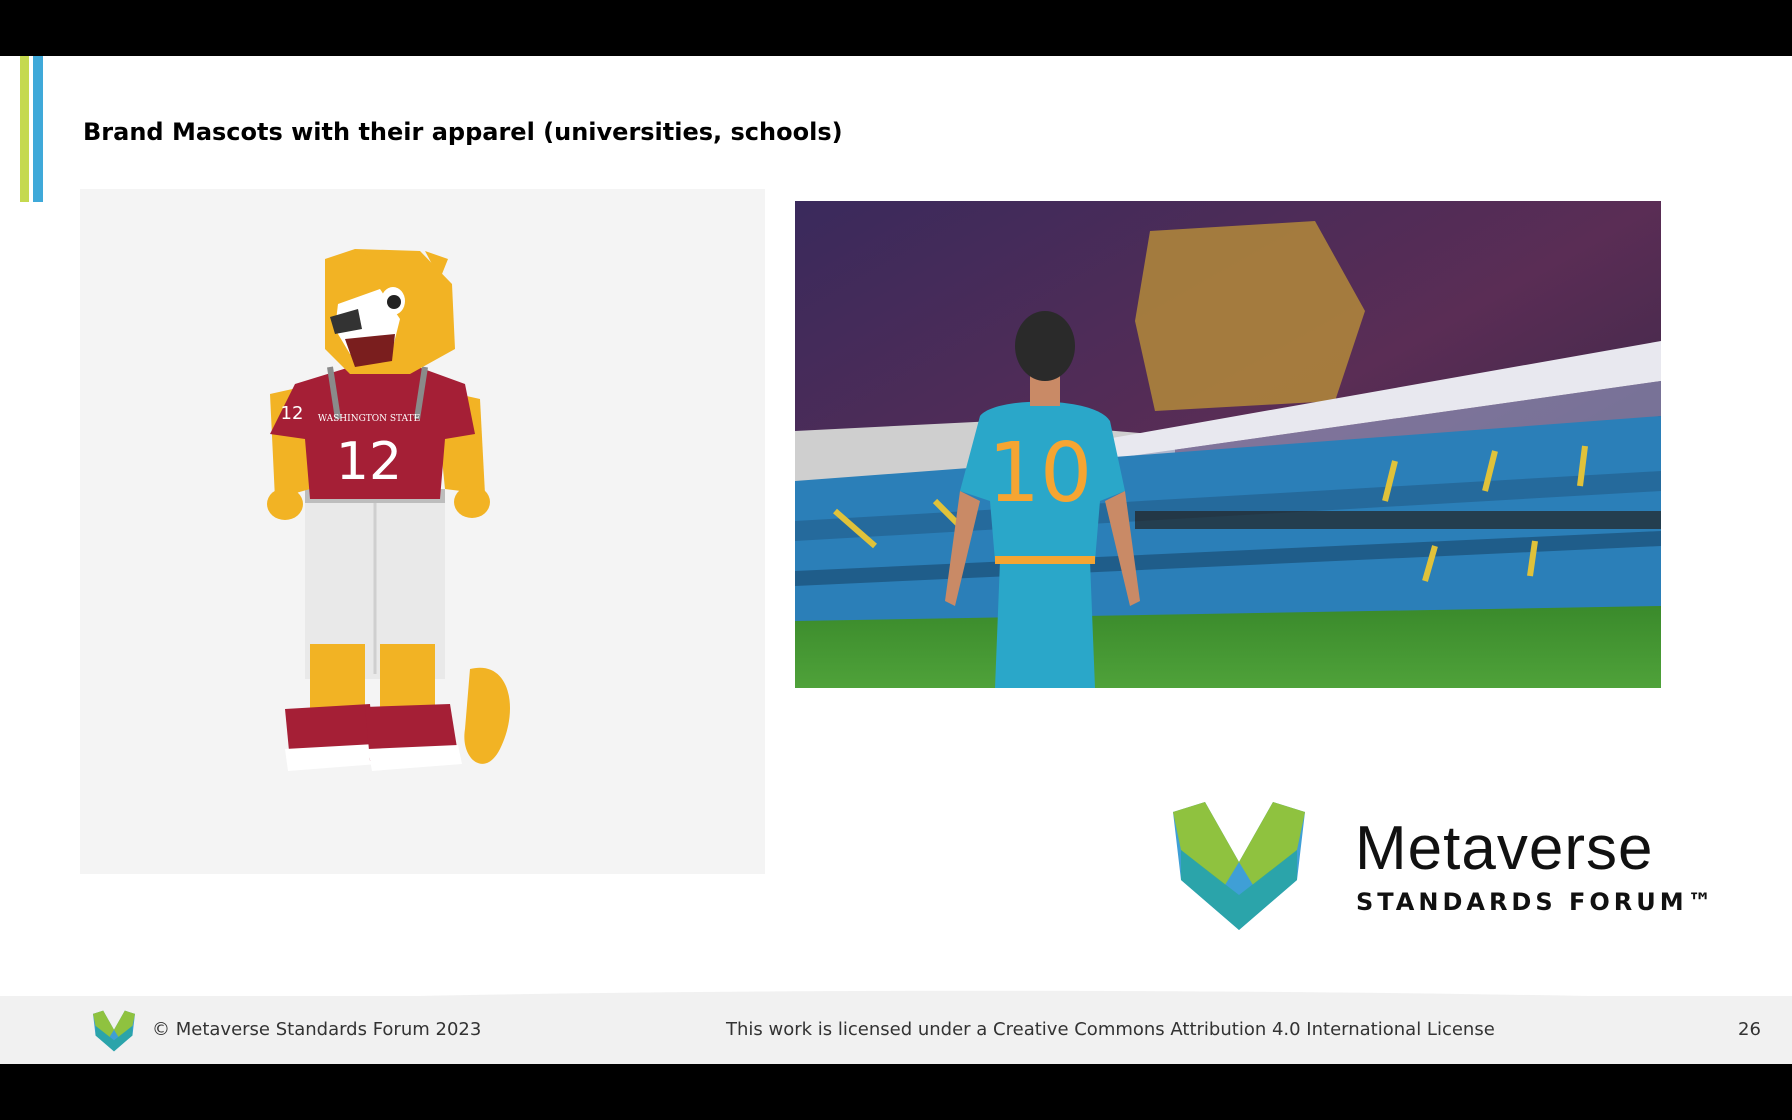 The image size is (1792, 1120). I want to click on logo-subtitle: STANDARDS FORUM™, so click(1536, 902).